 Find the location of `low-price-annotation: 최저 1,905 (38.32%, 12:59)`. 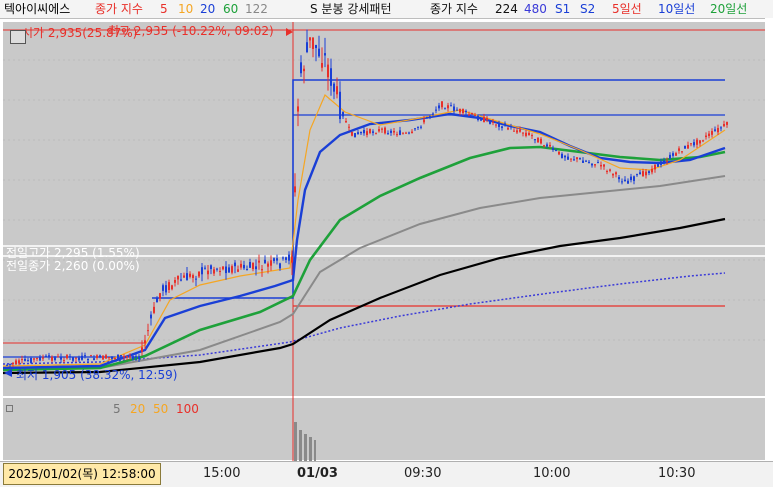

low-price-annotation: 최저 1,905 (38.32%, 12:59) is located at coordinates (97, 375).